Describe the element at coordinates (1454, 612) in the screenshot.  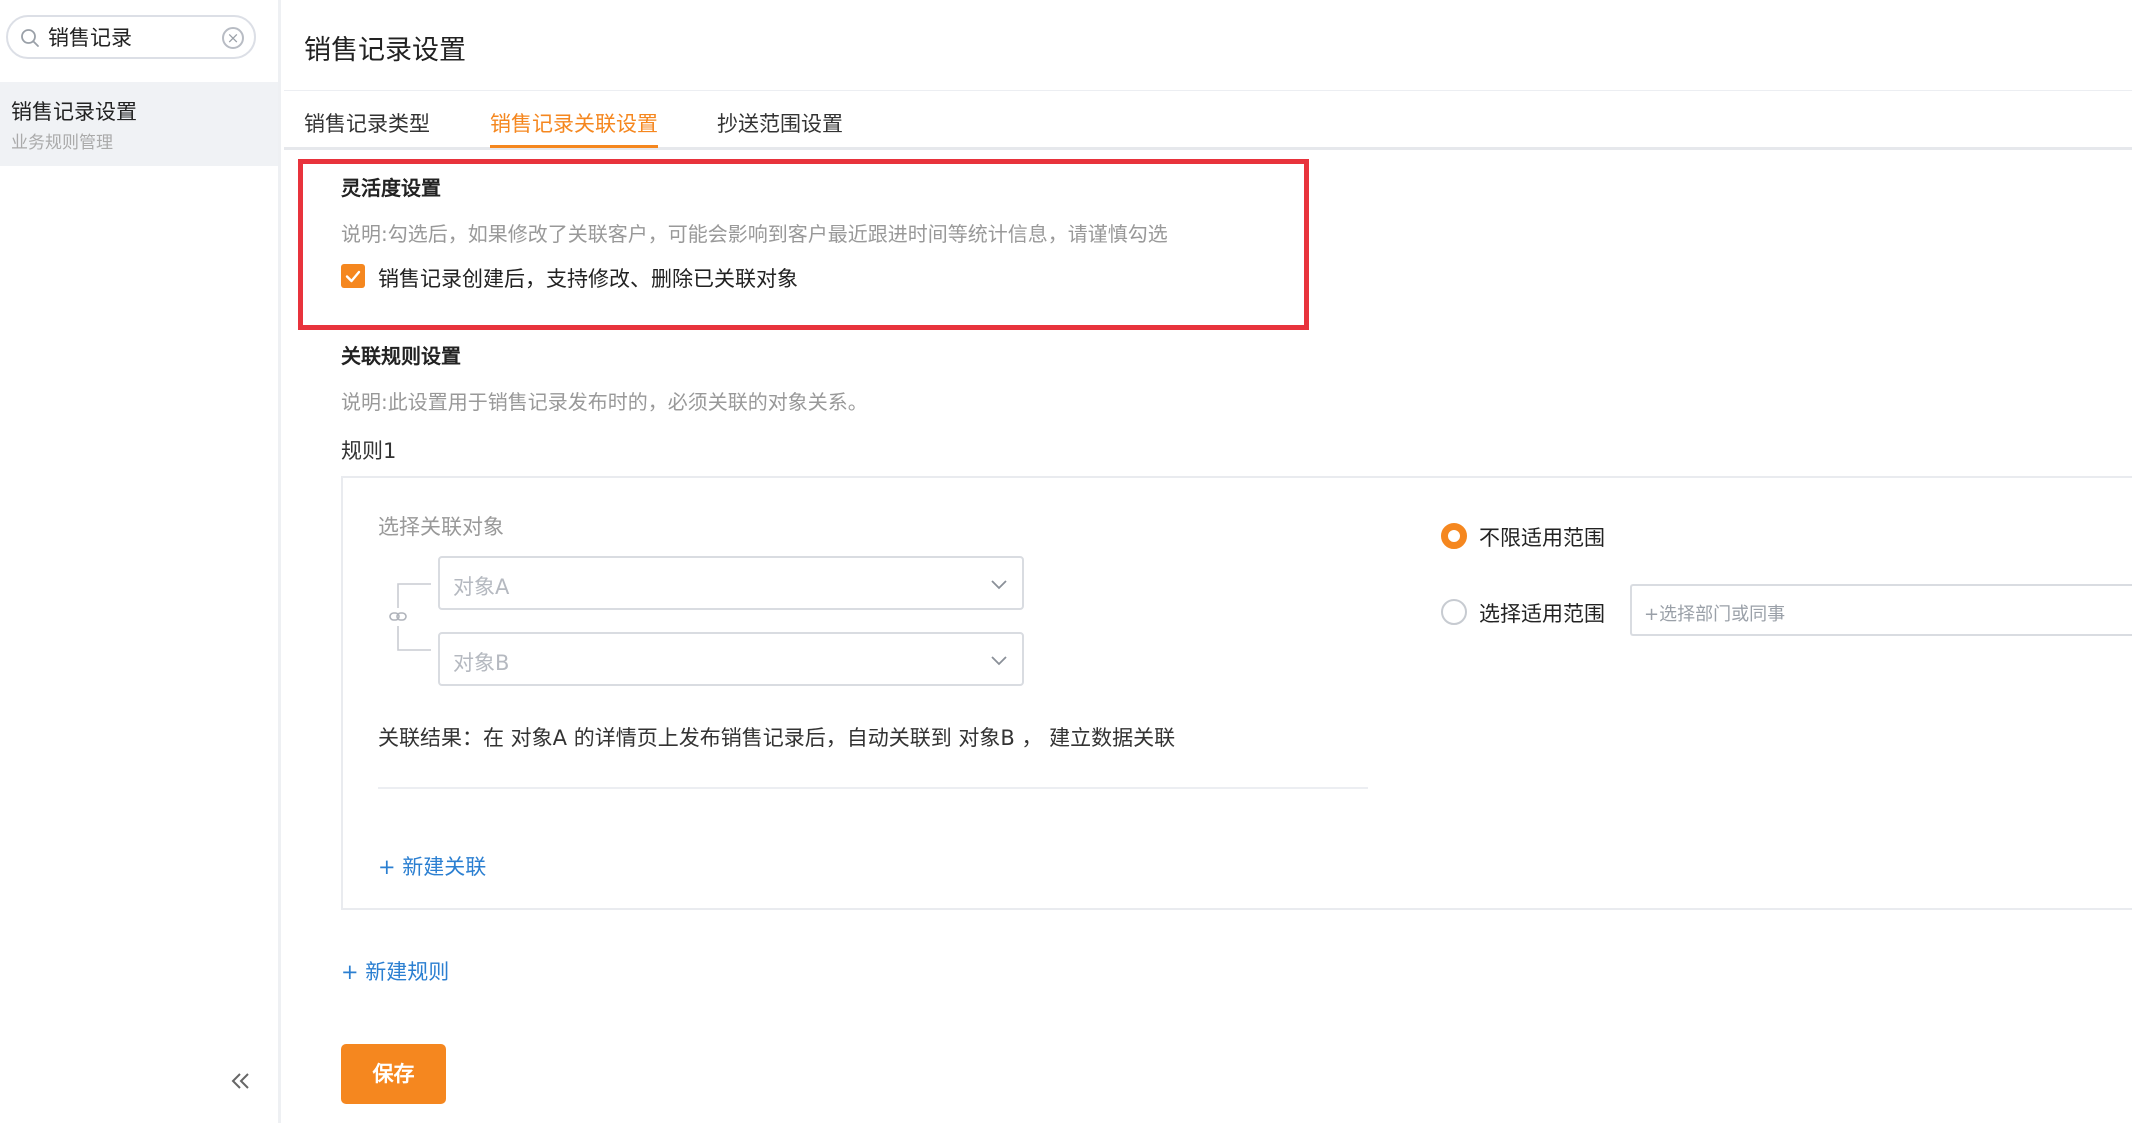
I see `scope-select-radio` at that location.